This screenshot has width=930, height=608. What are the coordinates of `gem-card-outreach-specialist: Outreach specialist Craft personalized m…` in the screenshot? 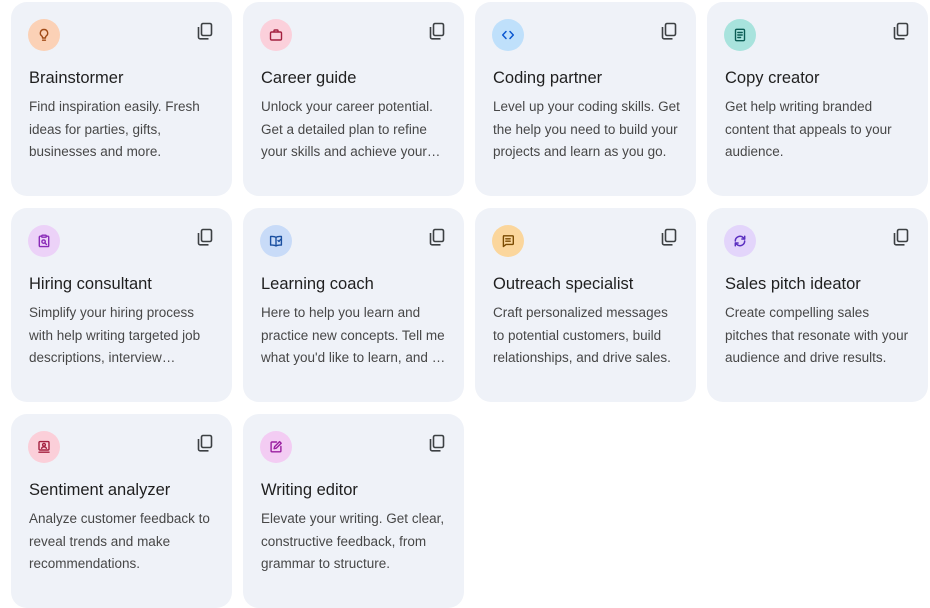 It's located at (585, 305).